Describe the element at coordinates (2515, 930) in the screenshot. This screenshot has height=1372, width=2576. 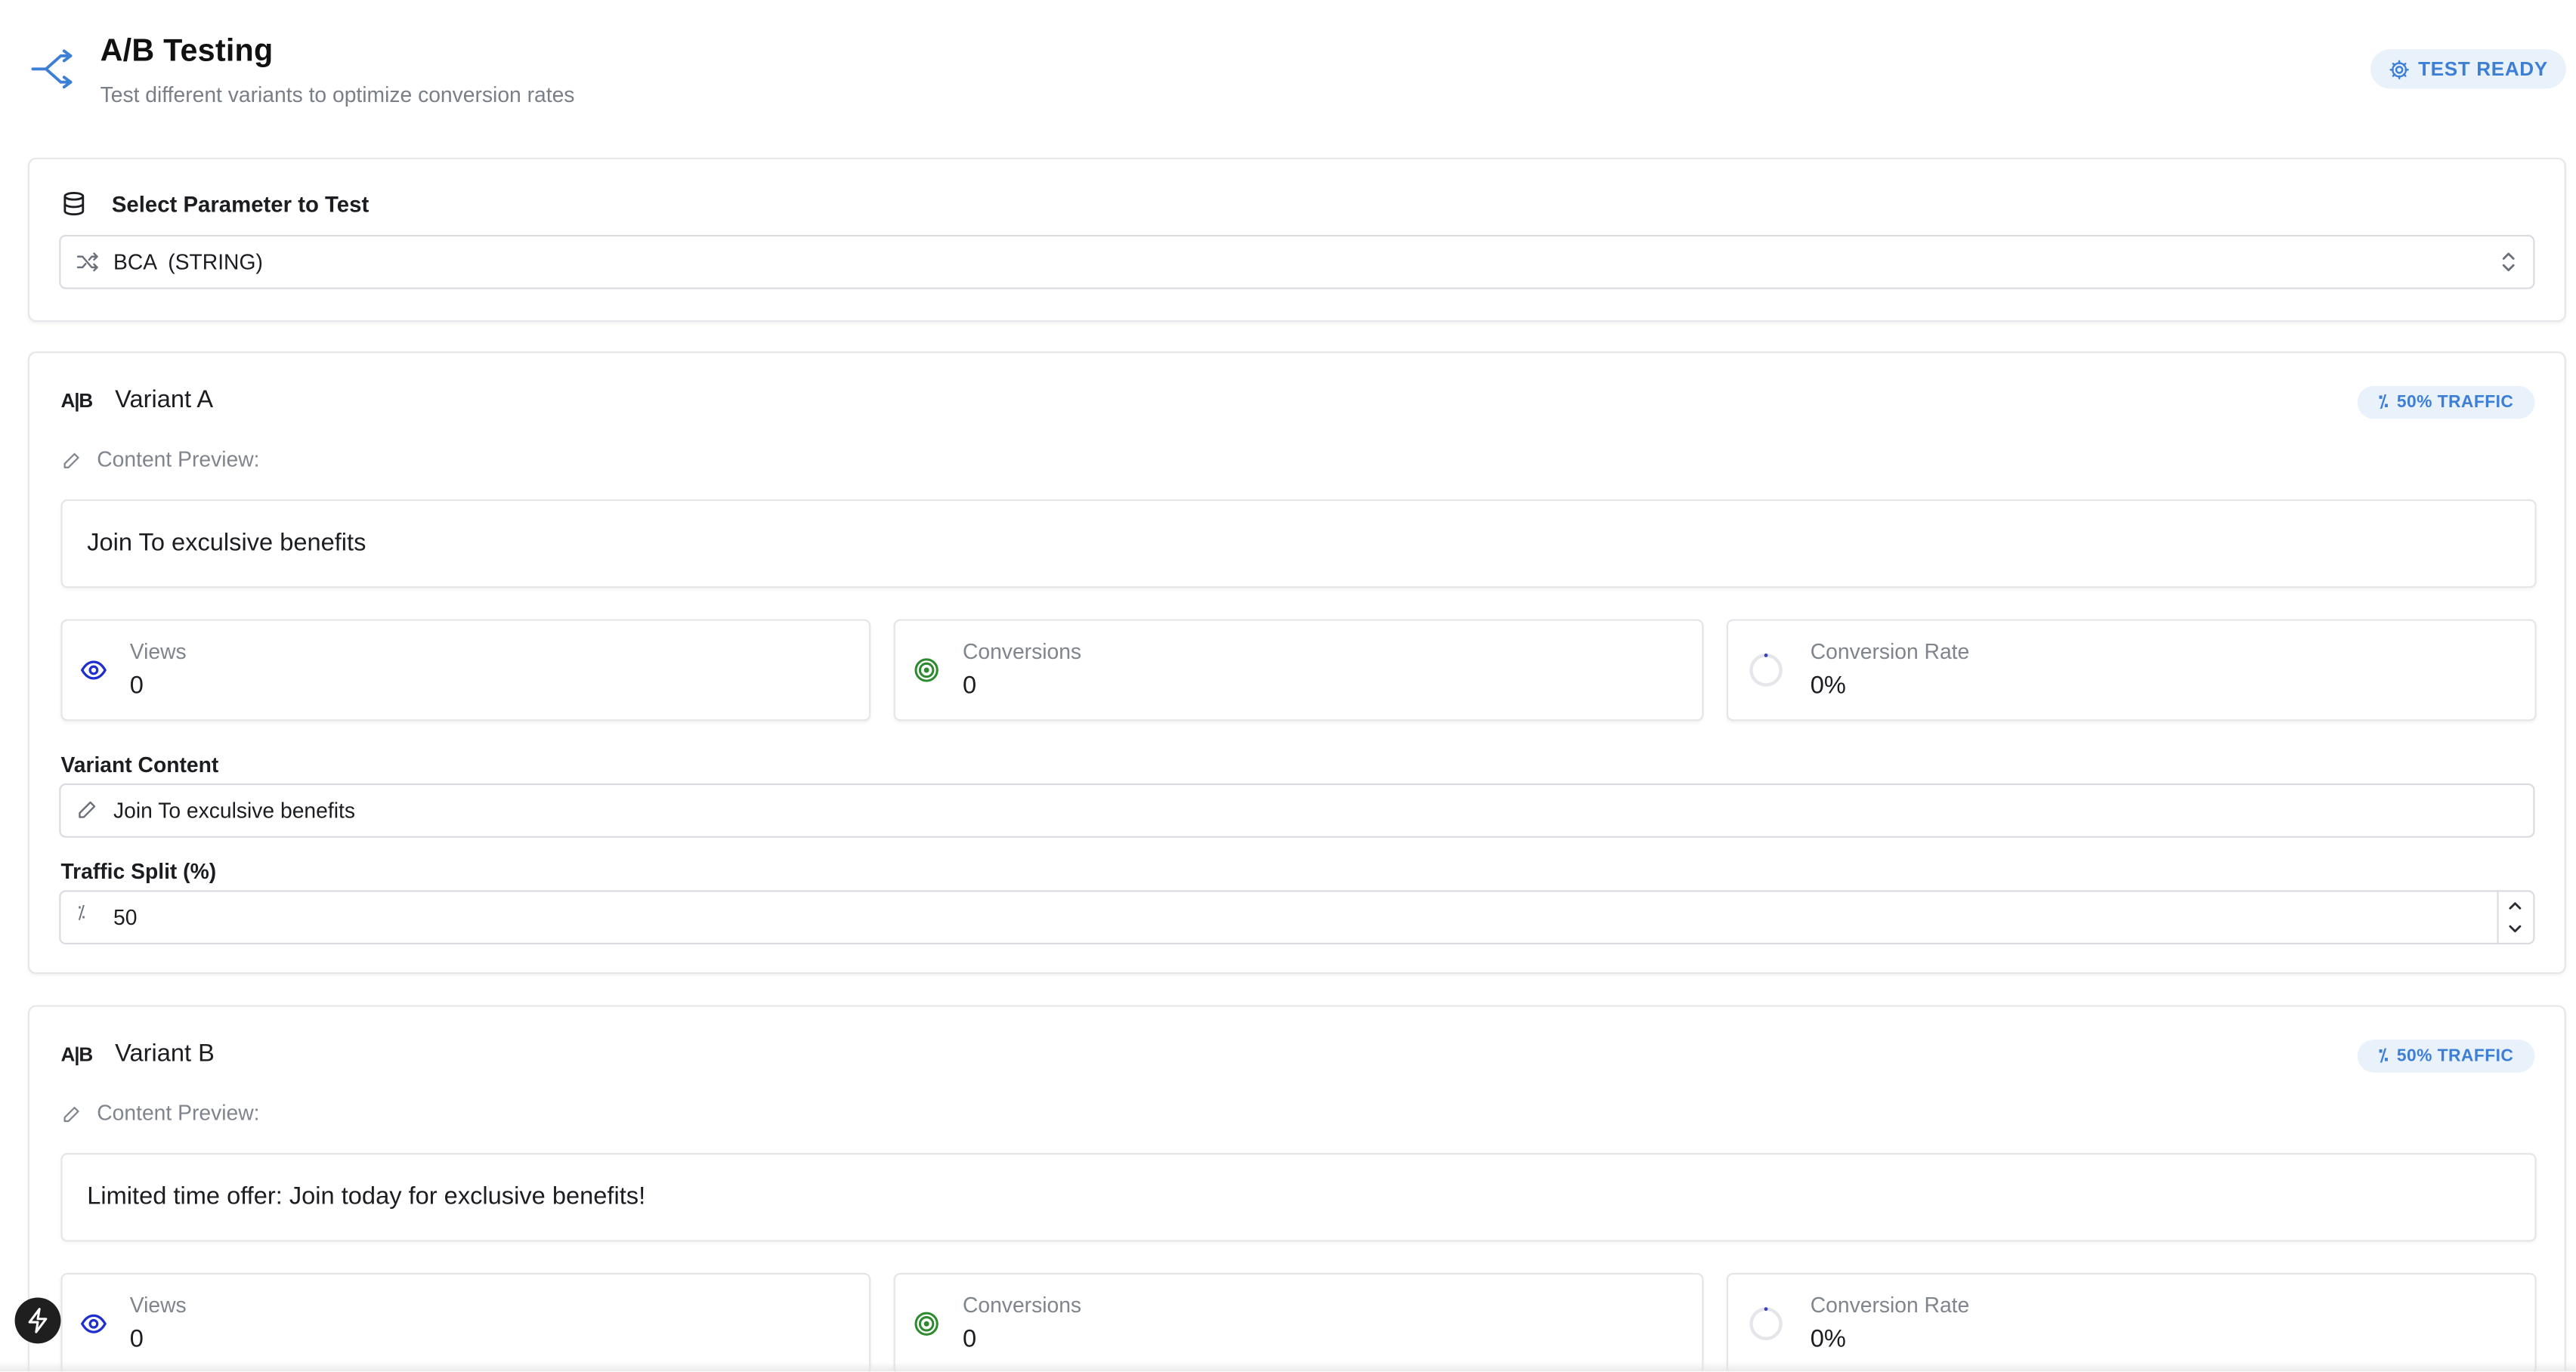
I see `chevron-down-icon` at that location.